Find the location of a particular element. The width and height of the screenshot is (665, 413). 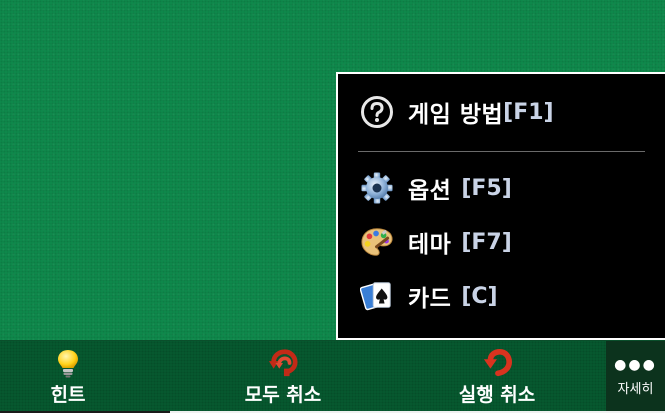

undo-icon is located at coordinates (497, 363).